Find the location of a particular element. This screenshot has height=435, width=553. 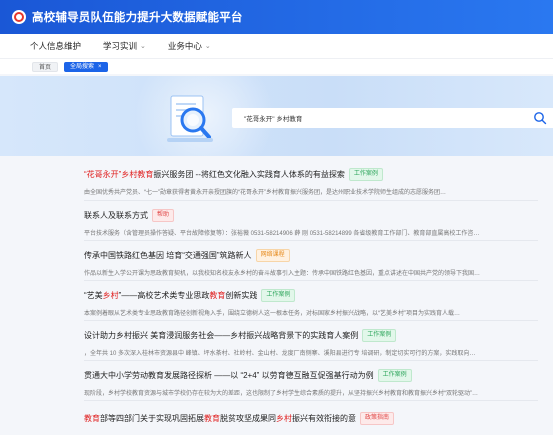

search-query: "花哥永开" 乡村教育 is located at coordinates (273, 119).